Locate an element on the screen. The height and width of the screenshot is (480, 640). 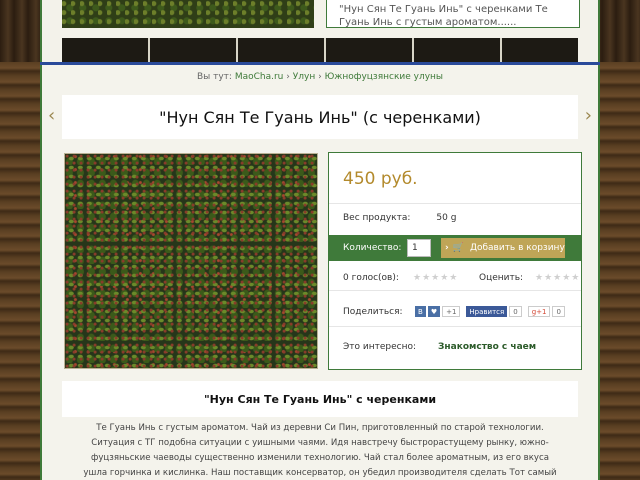
chevron-right-icon: › is located at coordinates (447, 248).